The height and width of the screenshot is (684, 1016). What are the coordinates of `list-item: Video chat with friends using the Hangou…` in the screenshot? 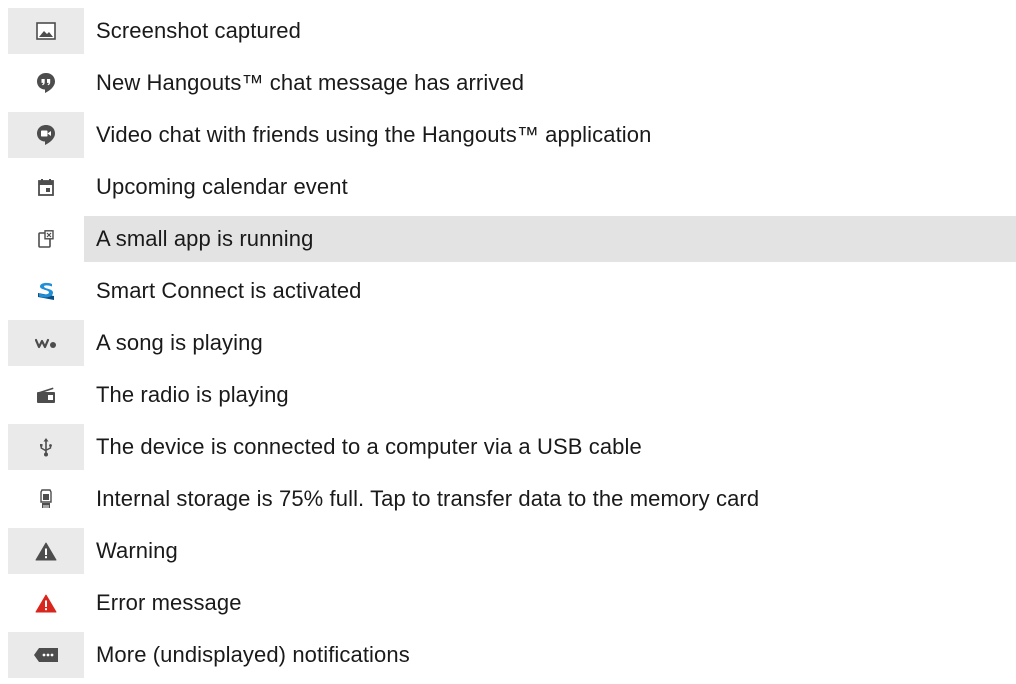 It's located at (508, 135).